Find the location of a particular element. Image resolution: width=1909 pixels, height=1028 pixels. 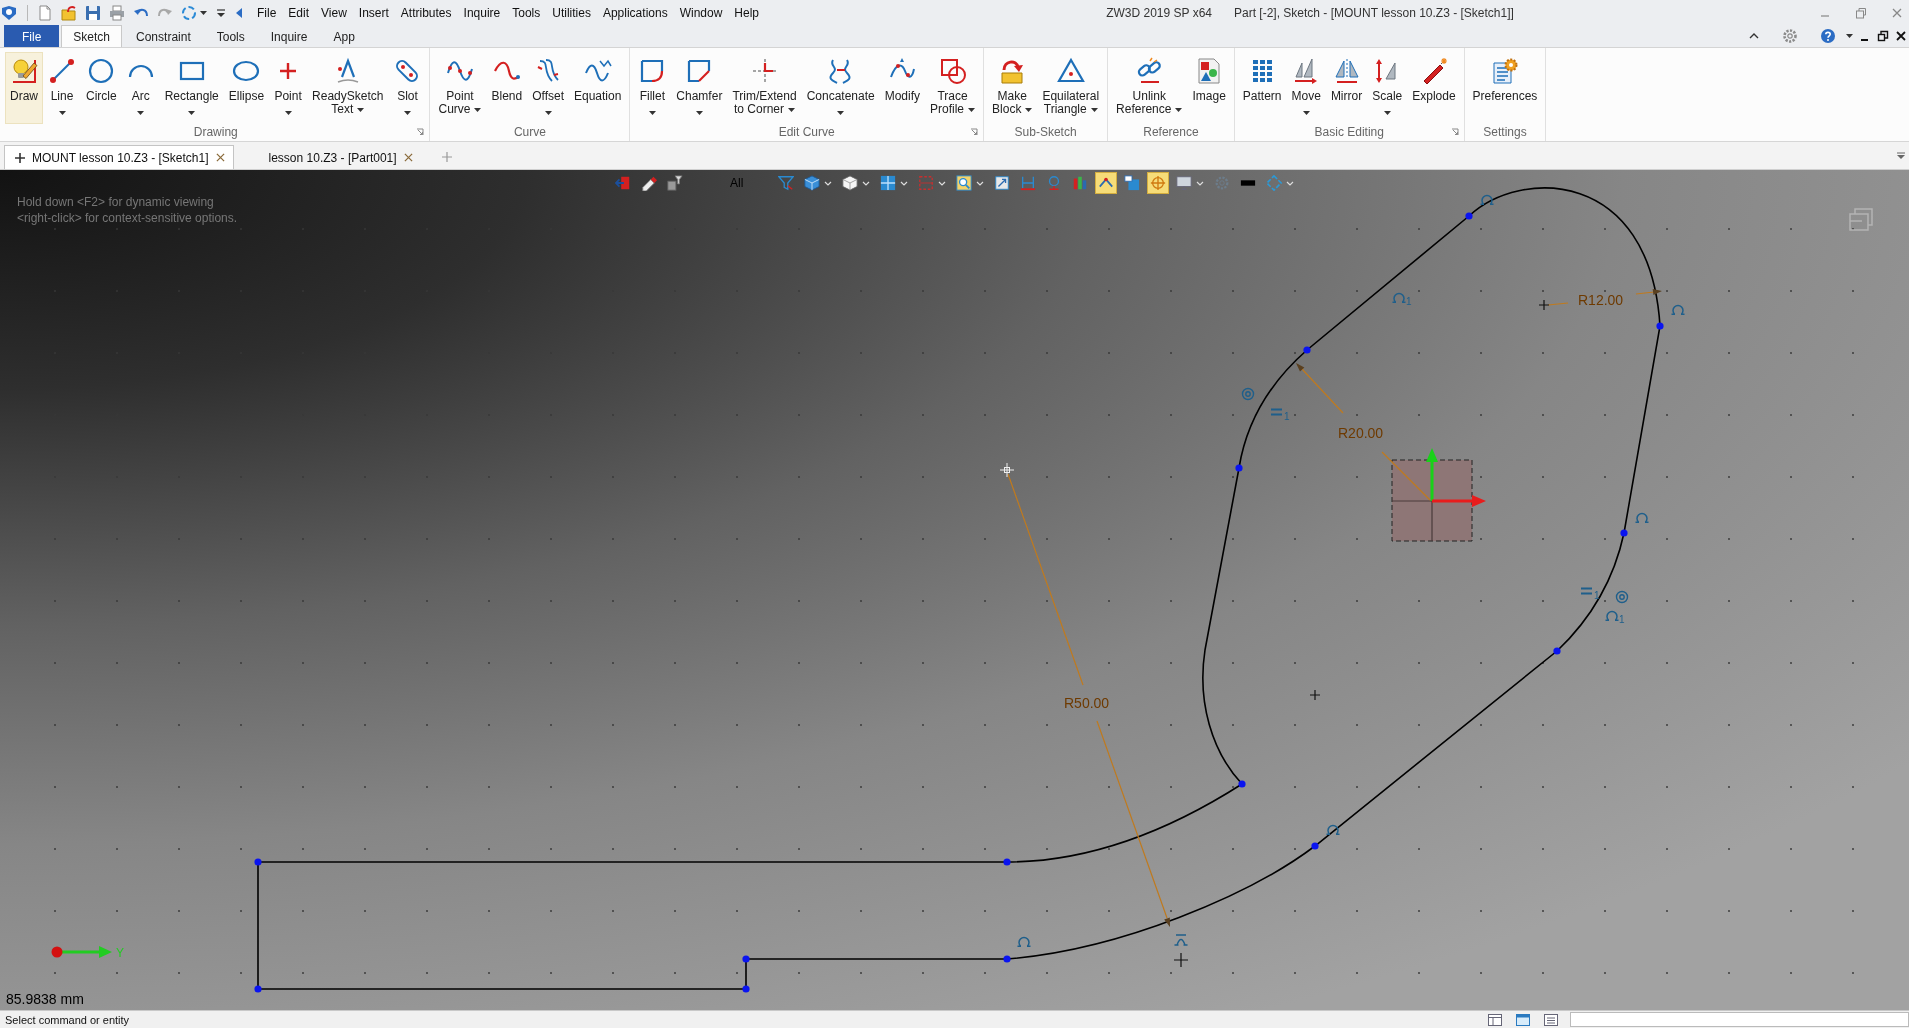

ribbon-button: Modify is located at coordinates (902, 88).